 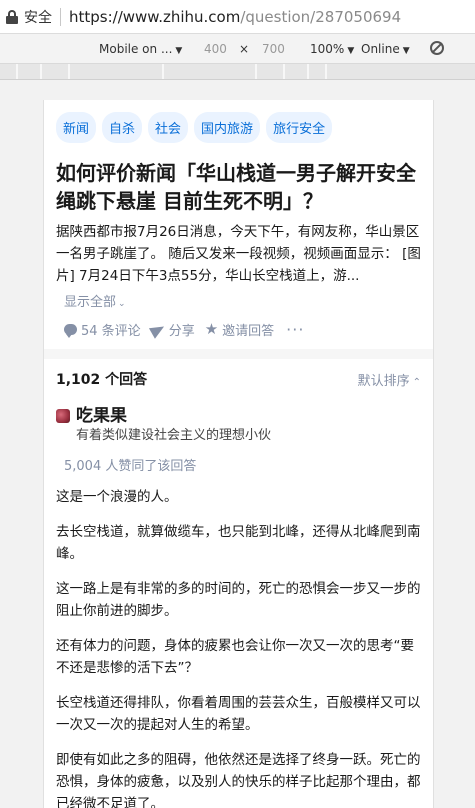 What do you see at coordinates (215, 49) in the screenshot?
I see `width-input: 400` at bounding box center [215, 49].